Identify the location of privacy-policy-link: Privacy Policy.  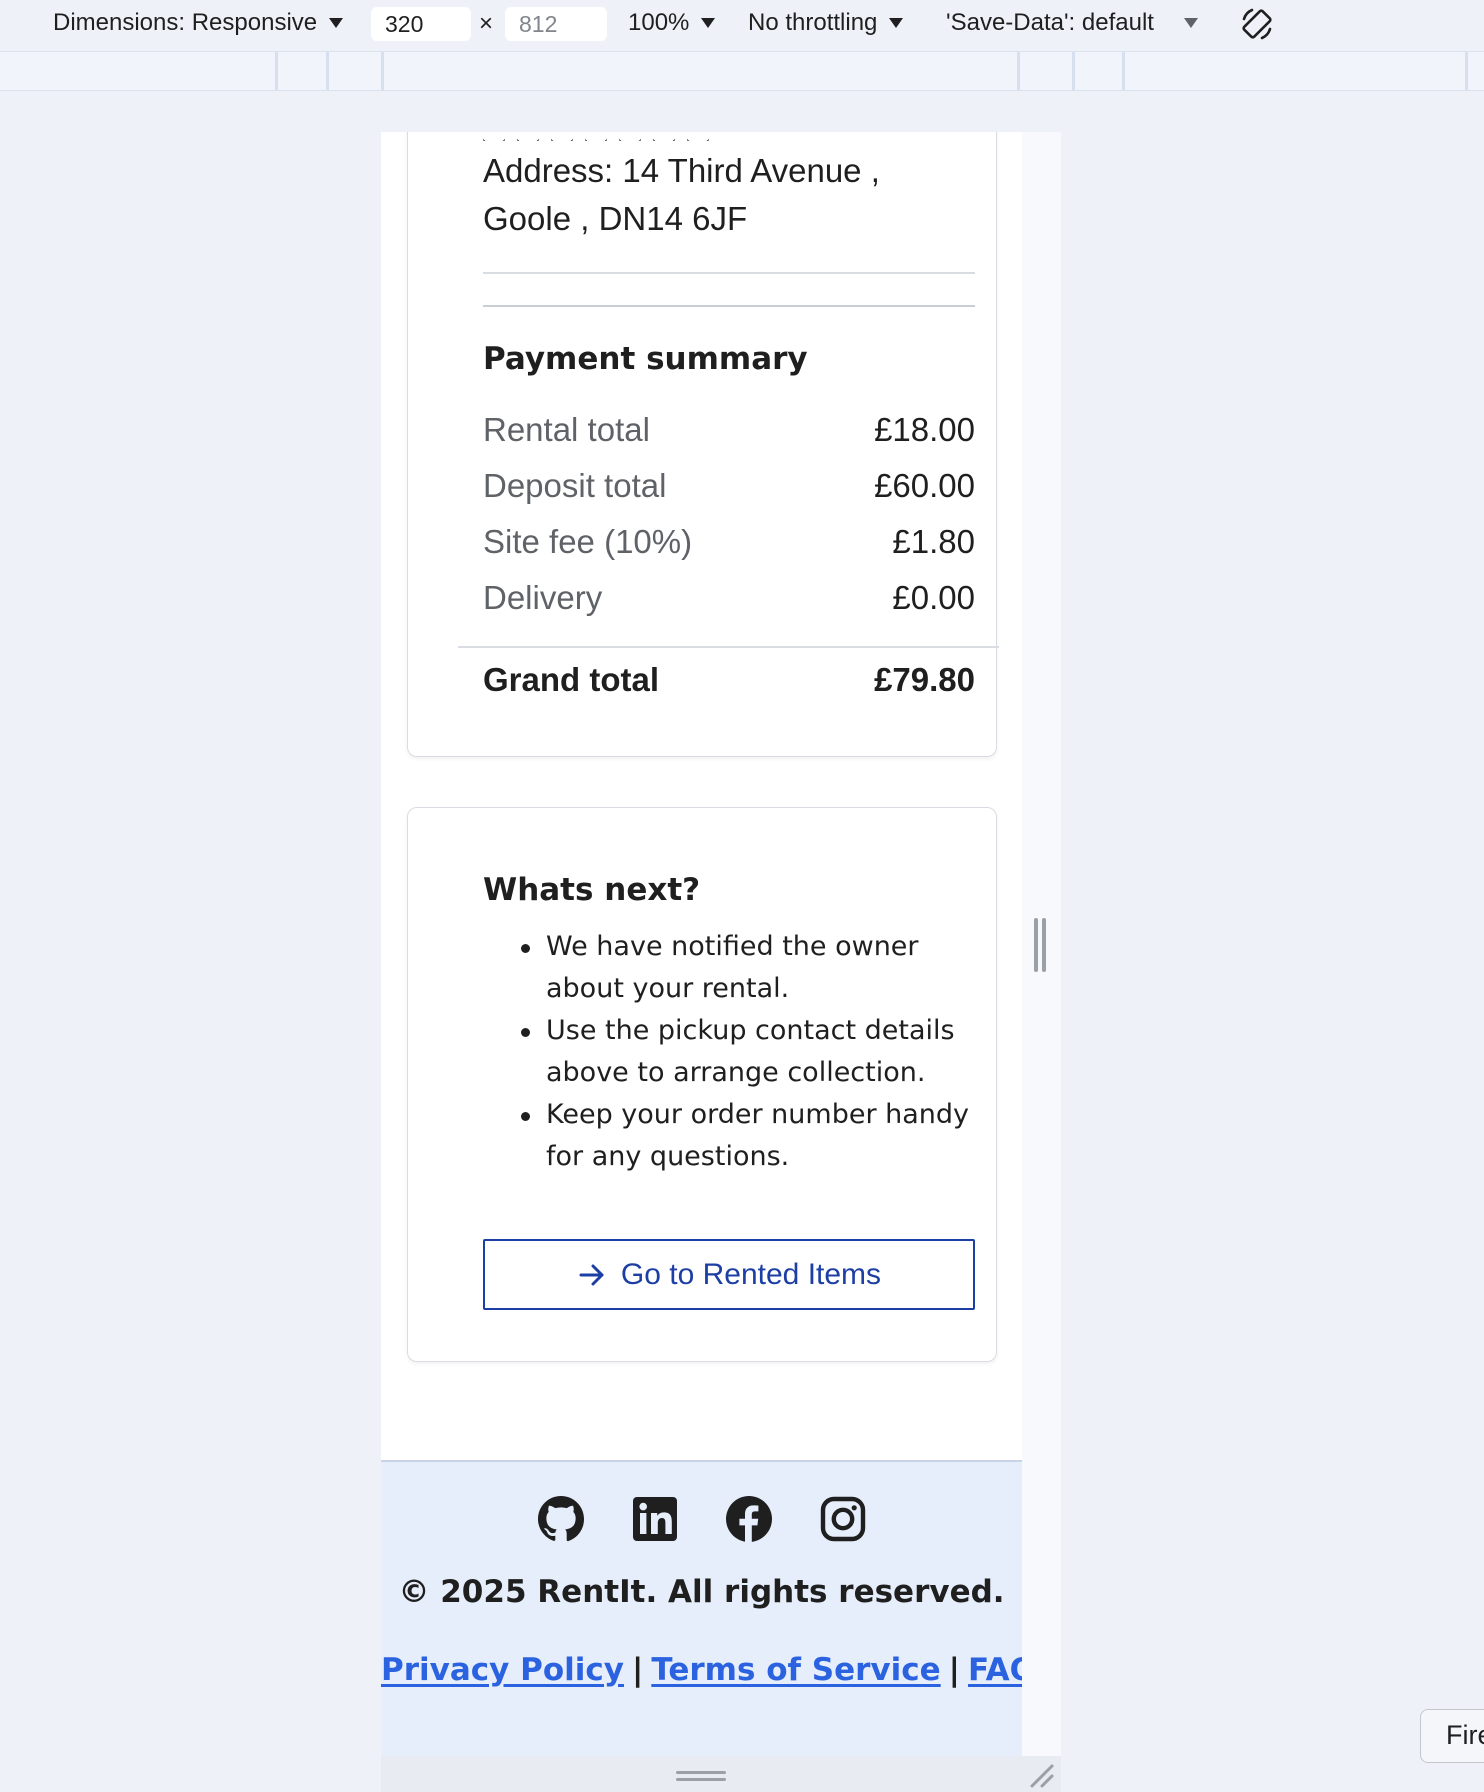
(502, 1670).